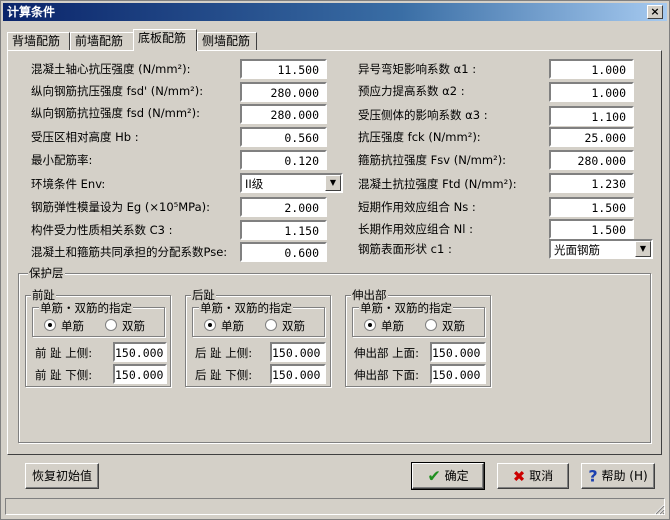 The height and width of the screenshot is (520, 670). I want to click on alpha3-input: 1.100, so click(591, 116).